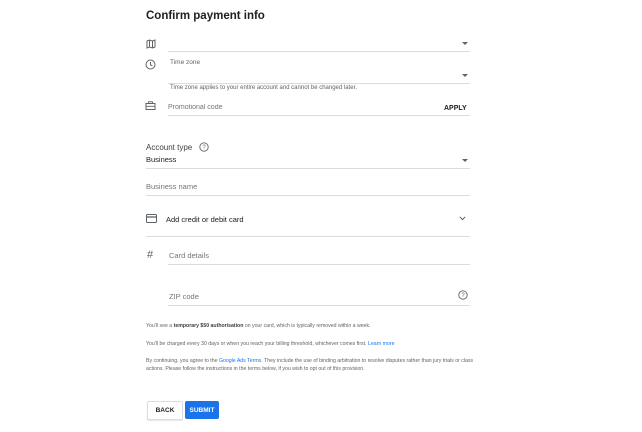  Describe the element at coordinates (150, 106) in the screenshot. I see `ticket-icon` at that location.